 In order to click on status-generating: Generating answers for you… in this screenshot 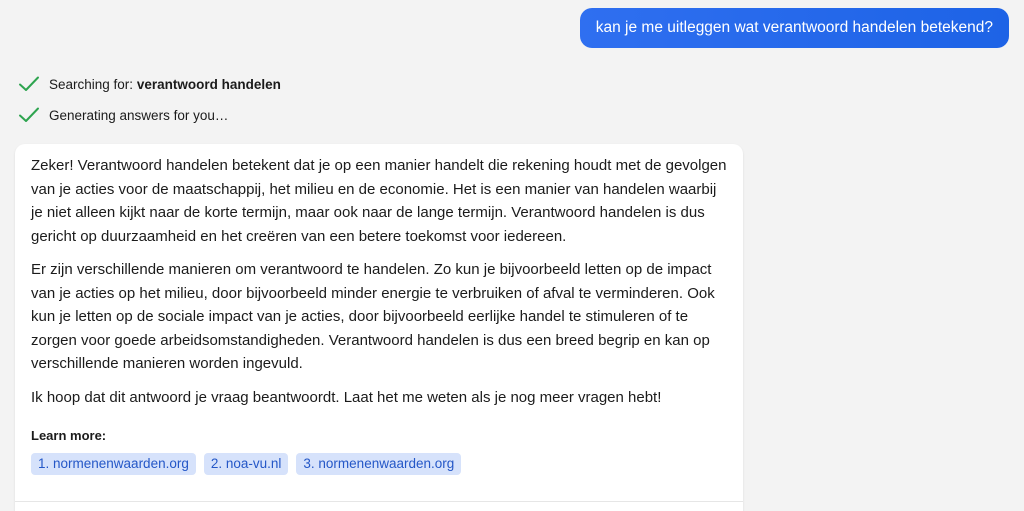, I will do `click(123, 115)`.